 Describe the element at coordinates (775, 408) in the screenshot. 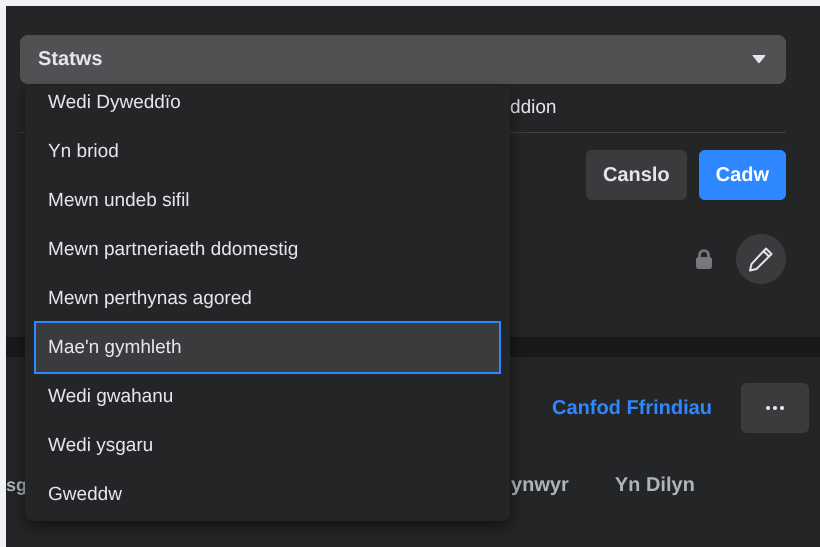

I see `more-icon` at that location.